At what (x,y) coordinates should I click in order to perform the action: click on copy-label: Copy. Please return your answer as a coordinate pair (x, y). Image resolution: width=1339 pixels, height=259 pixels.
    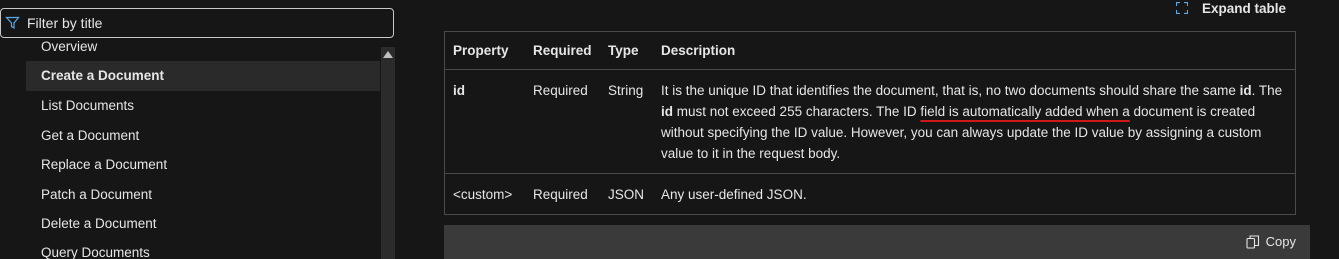
    Looking at the image, I should click on (1280, 241).